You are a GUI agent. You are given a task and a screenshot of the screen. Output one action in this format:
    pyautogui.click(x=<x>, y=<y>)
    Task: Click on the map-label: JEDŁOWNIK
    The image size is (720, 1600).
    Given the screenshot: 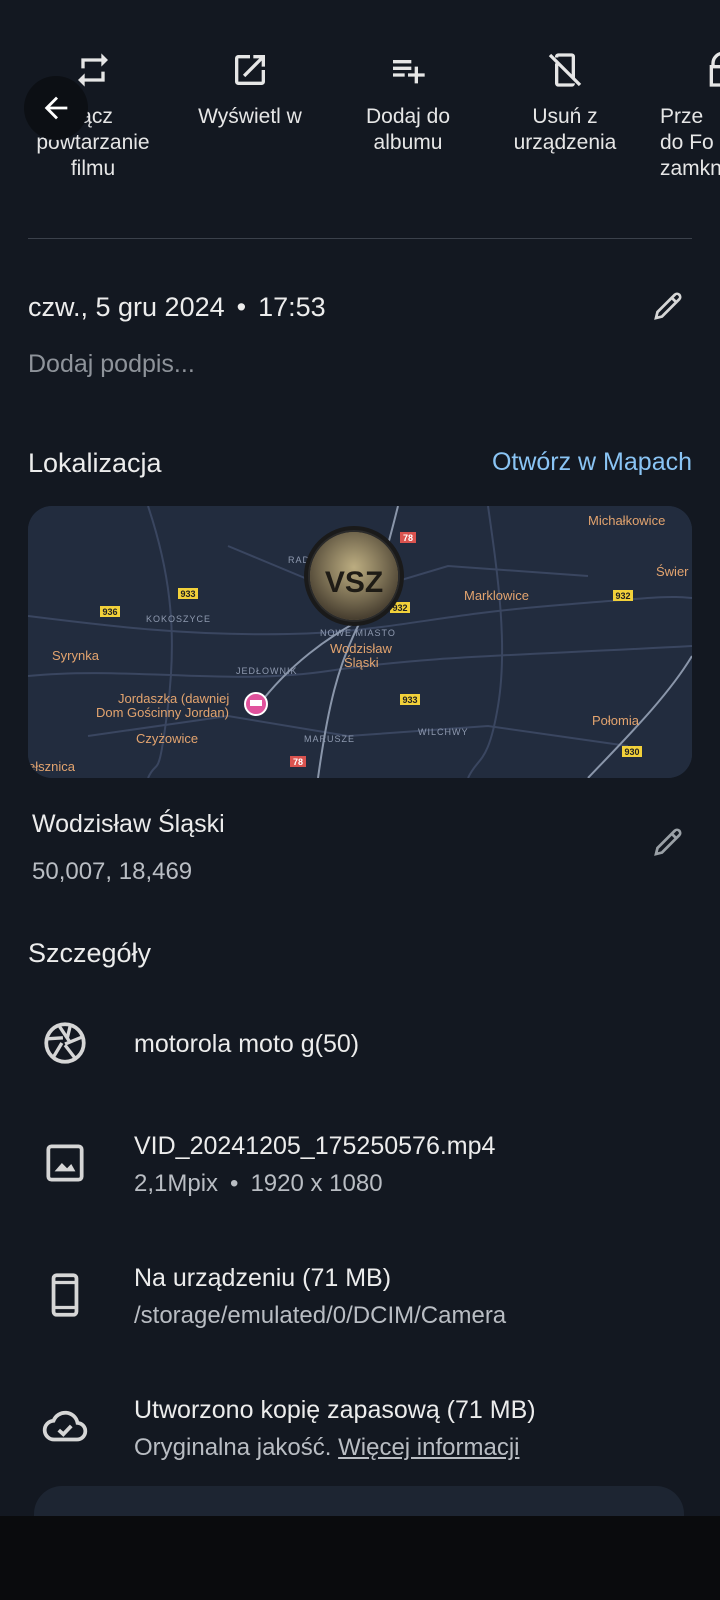 What is the action you would take?
    pyautogui.click(x=267, y=671)
    